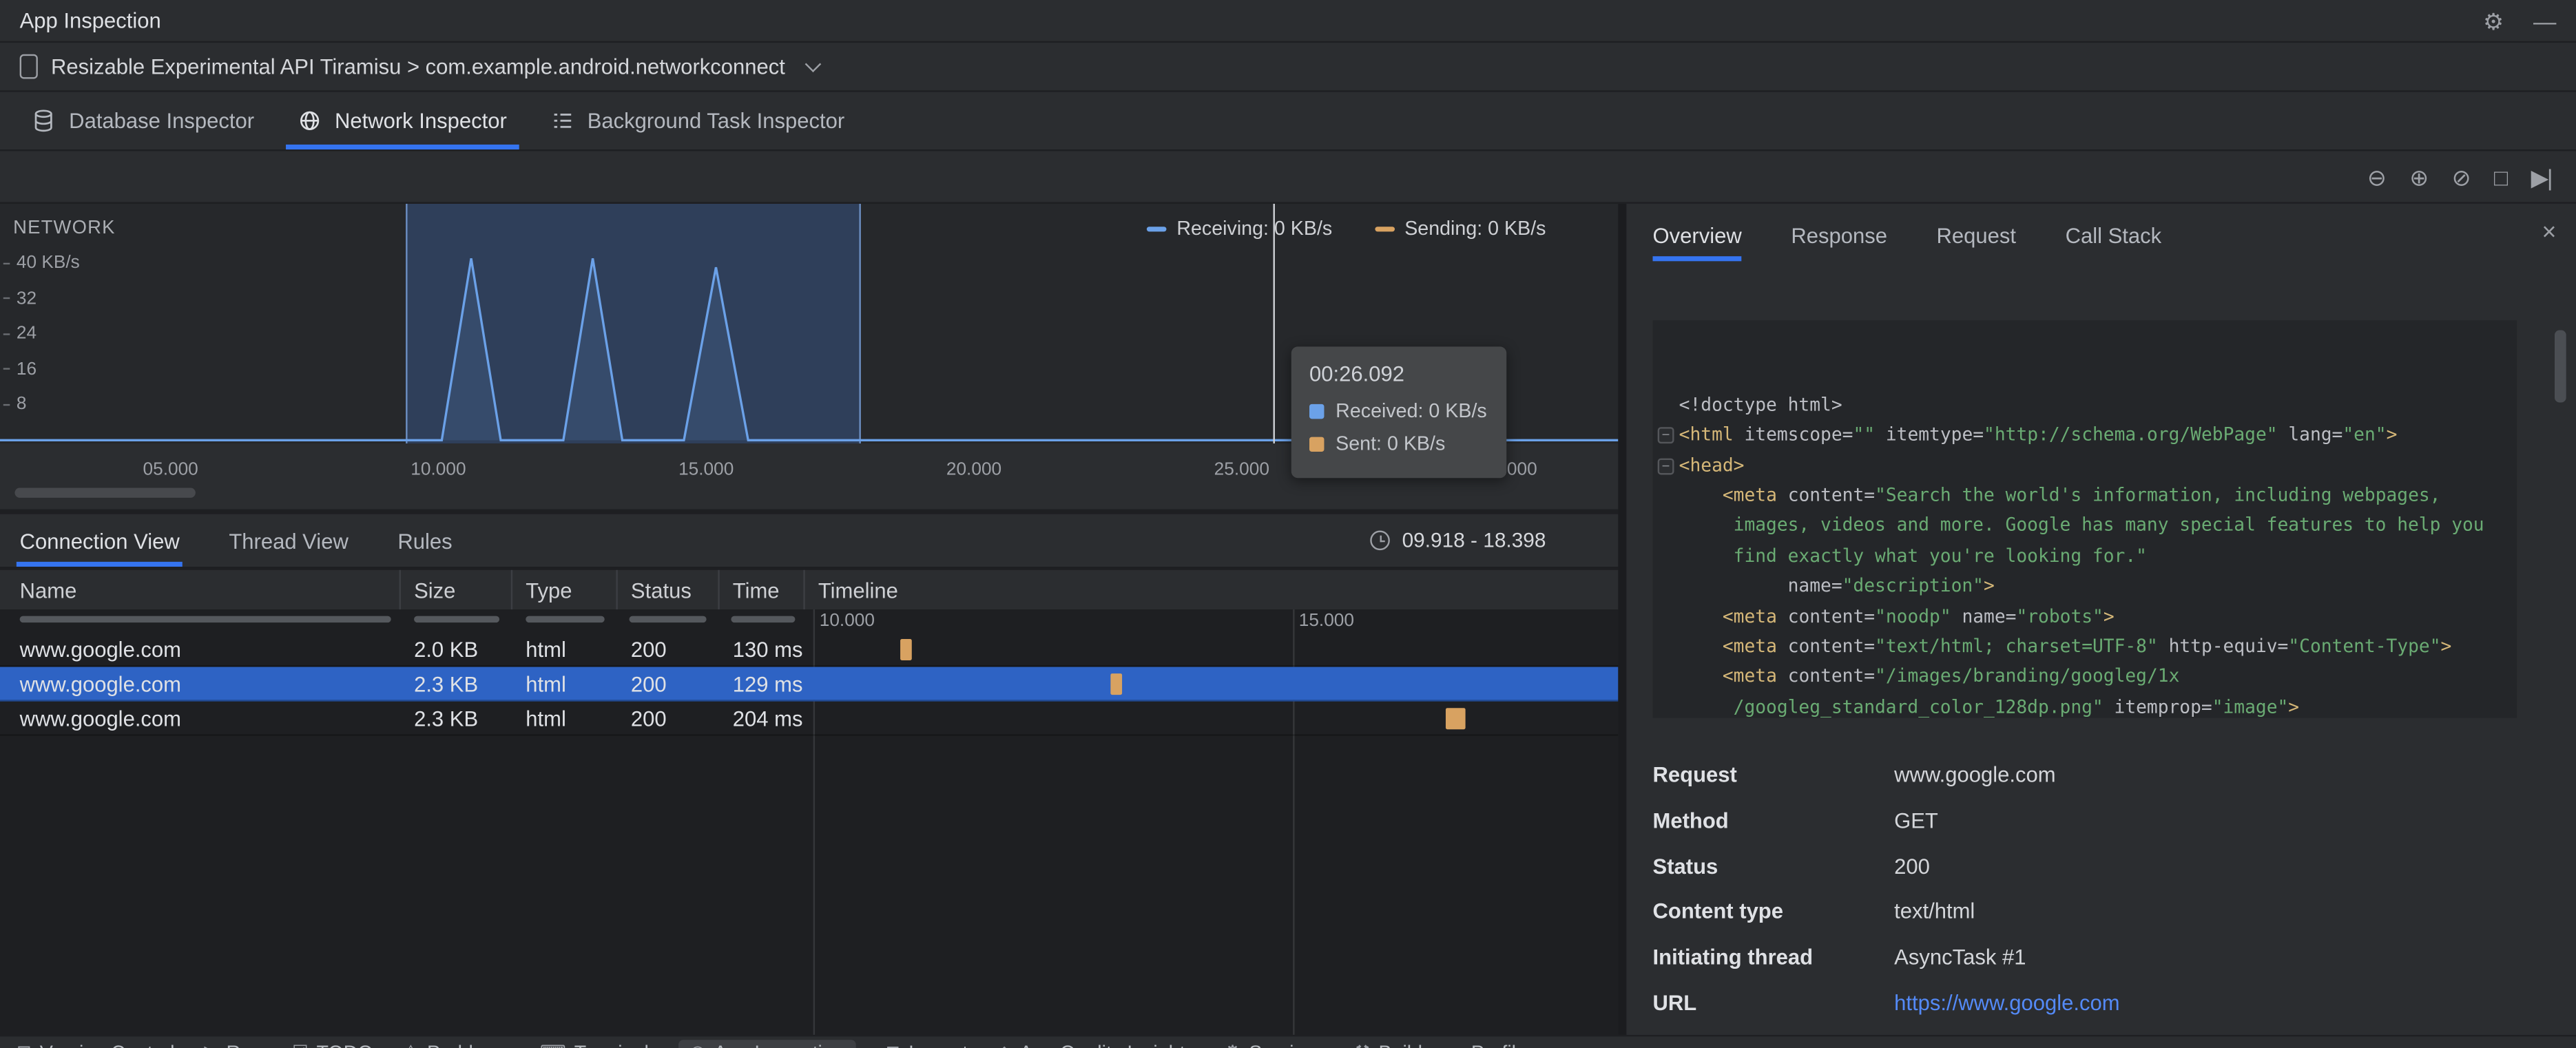  I want to click on tab-request: Request, so click(1976, 235).